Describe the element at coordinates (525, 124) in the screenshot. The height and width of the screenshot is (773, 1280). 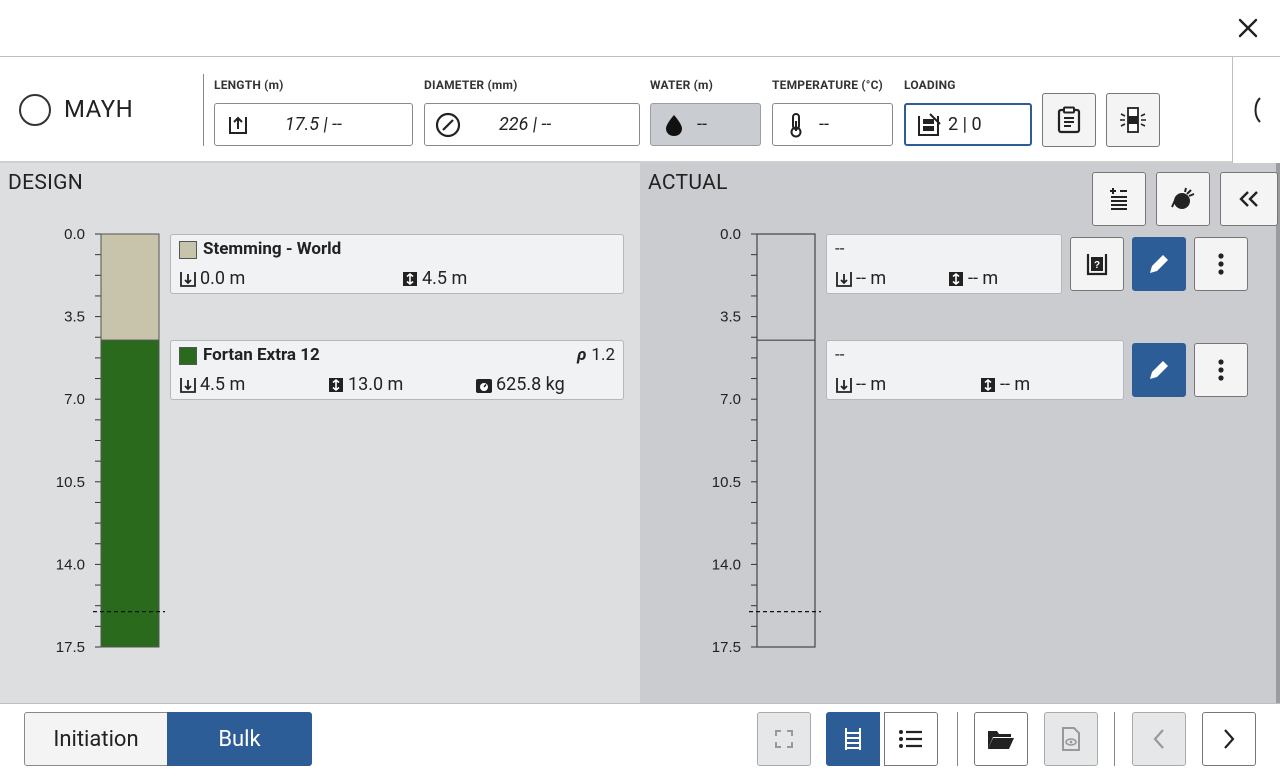
I see `diameter-value: 226 | --` at that location.